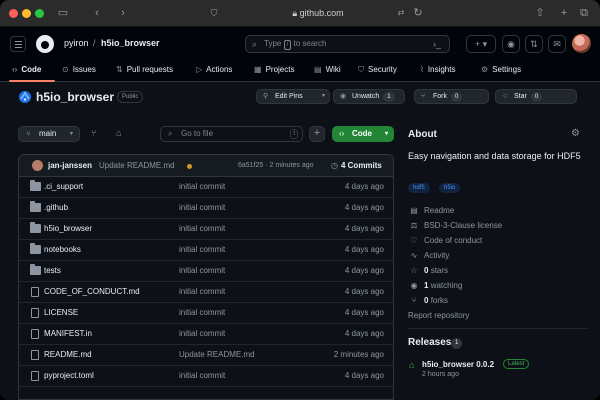 This screenshot has width=600, height=400. Describe the element at coordinates (92, 291) in the screenshot. I see `file-name: CODE_OF_CONDUCT.md` at that location.